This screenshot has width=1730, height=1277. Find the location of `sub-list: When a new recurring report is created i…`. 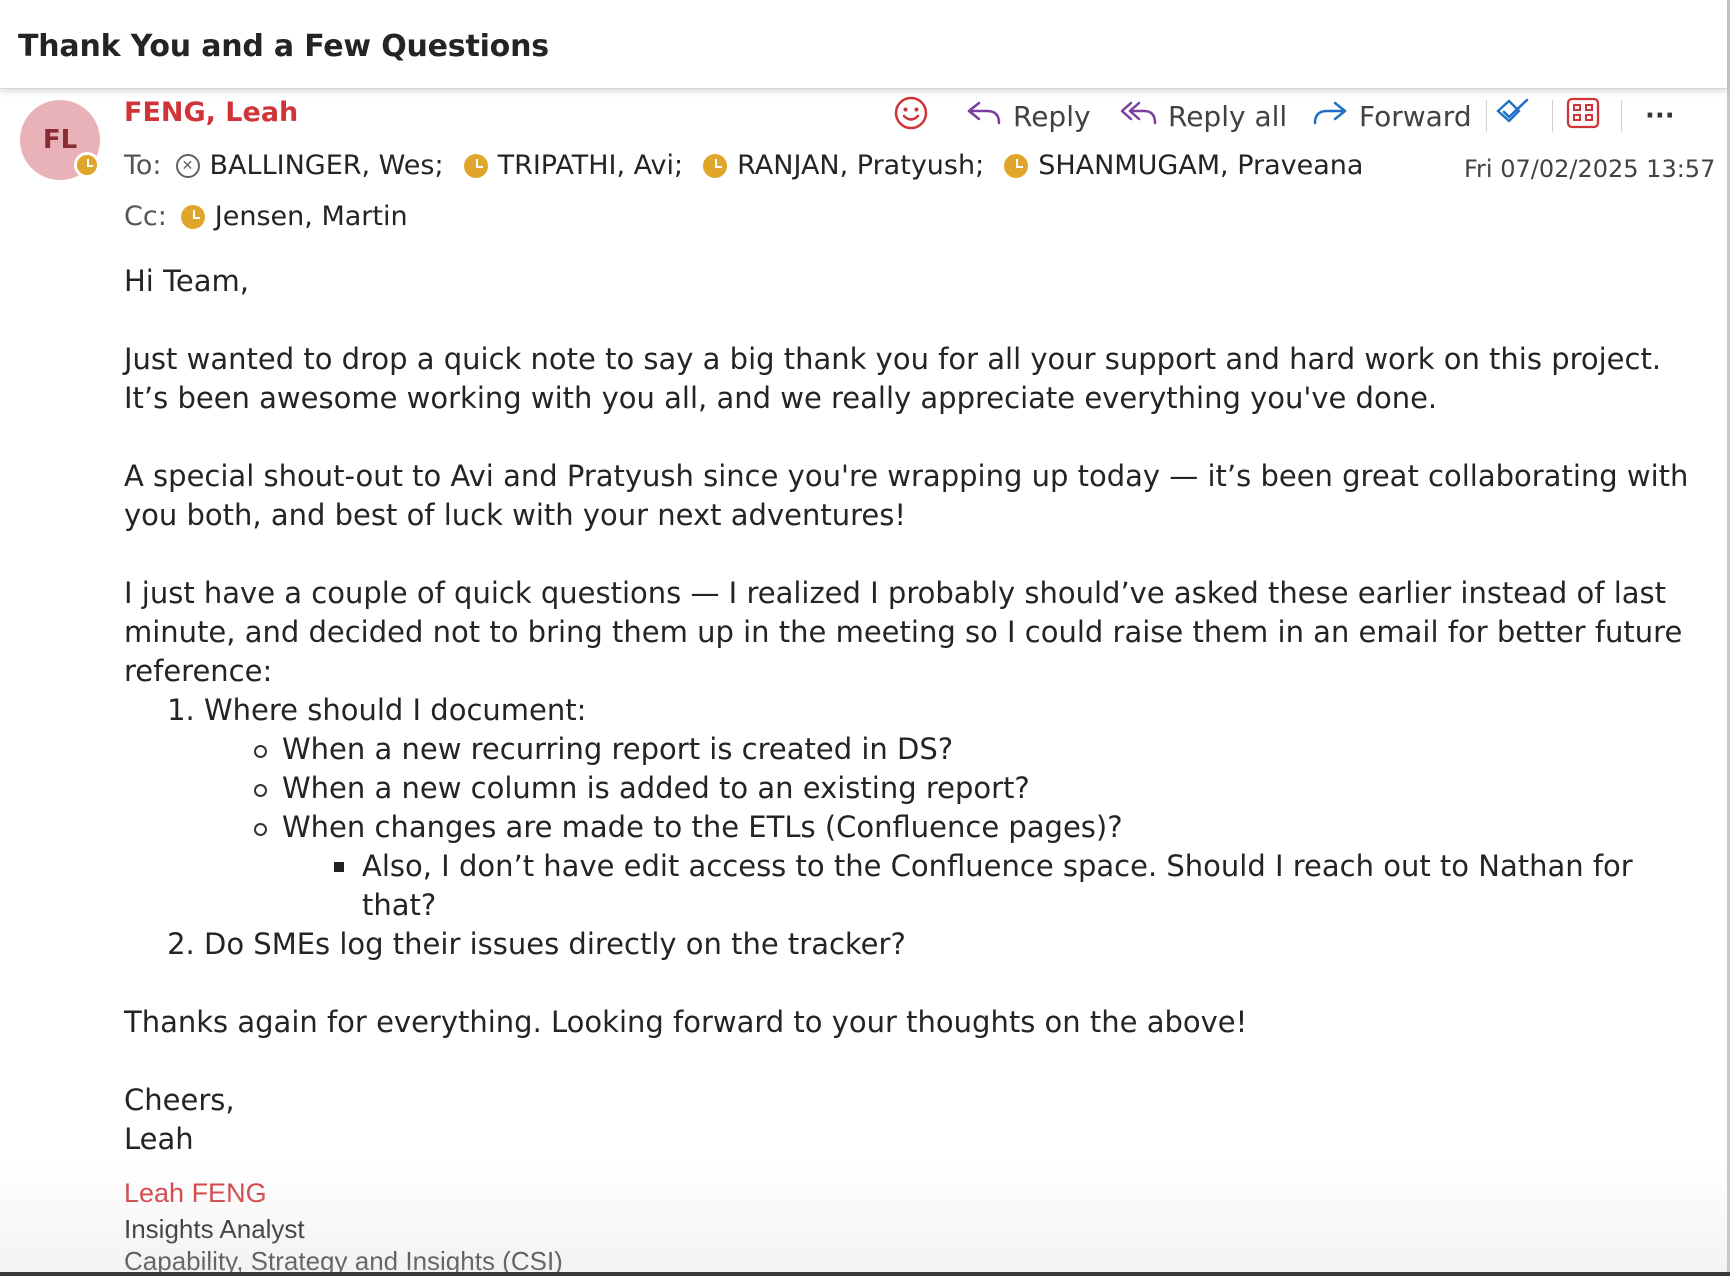

sub-list: When a new recurring report is created i… is located at coordinates (954, 827).